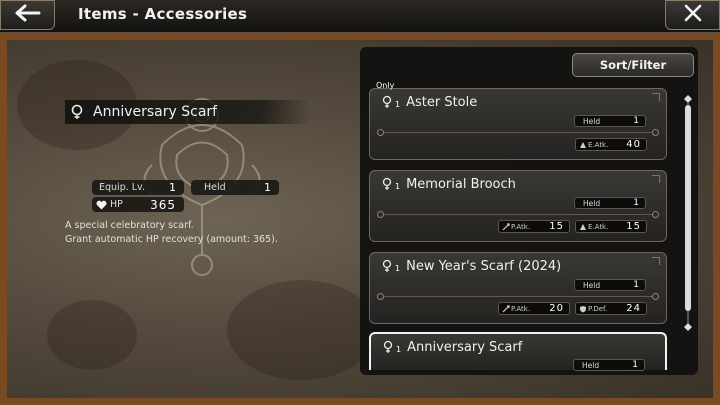 The image size is (720, 405). I want to click on close-button, so click(692, 15).